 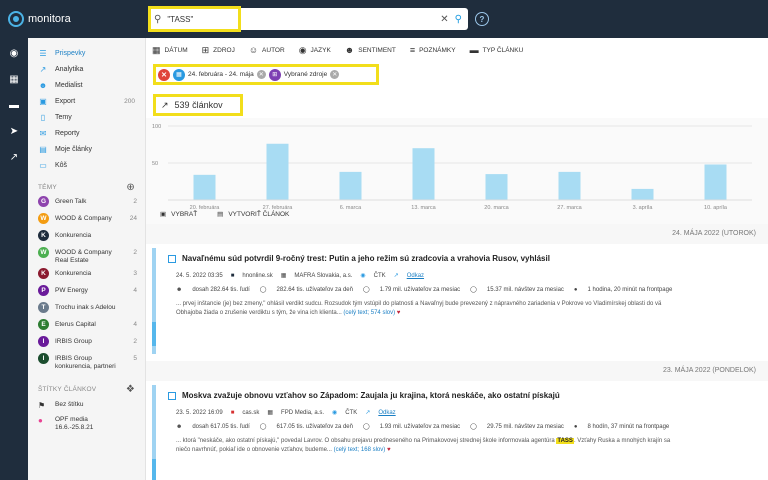 I want to click on topic-item: G Green Talk 2, so click(x=86, y=203).